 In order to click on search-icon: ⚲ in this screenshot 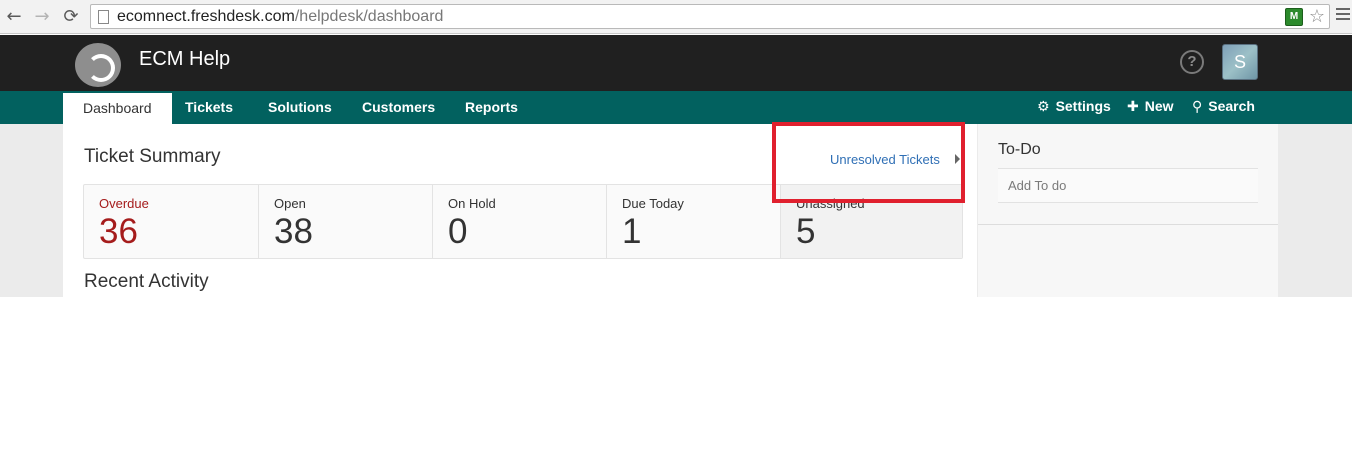, I will do `click(1197, 107)`.